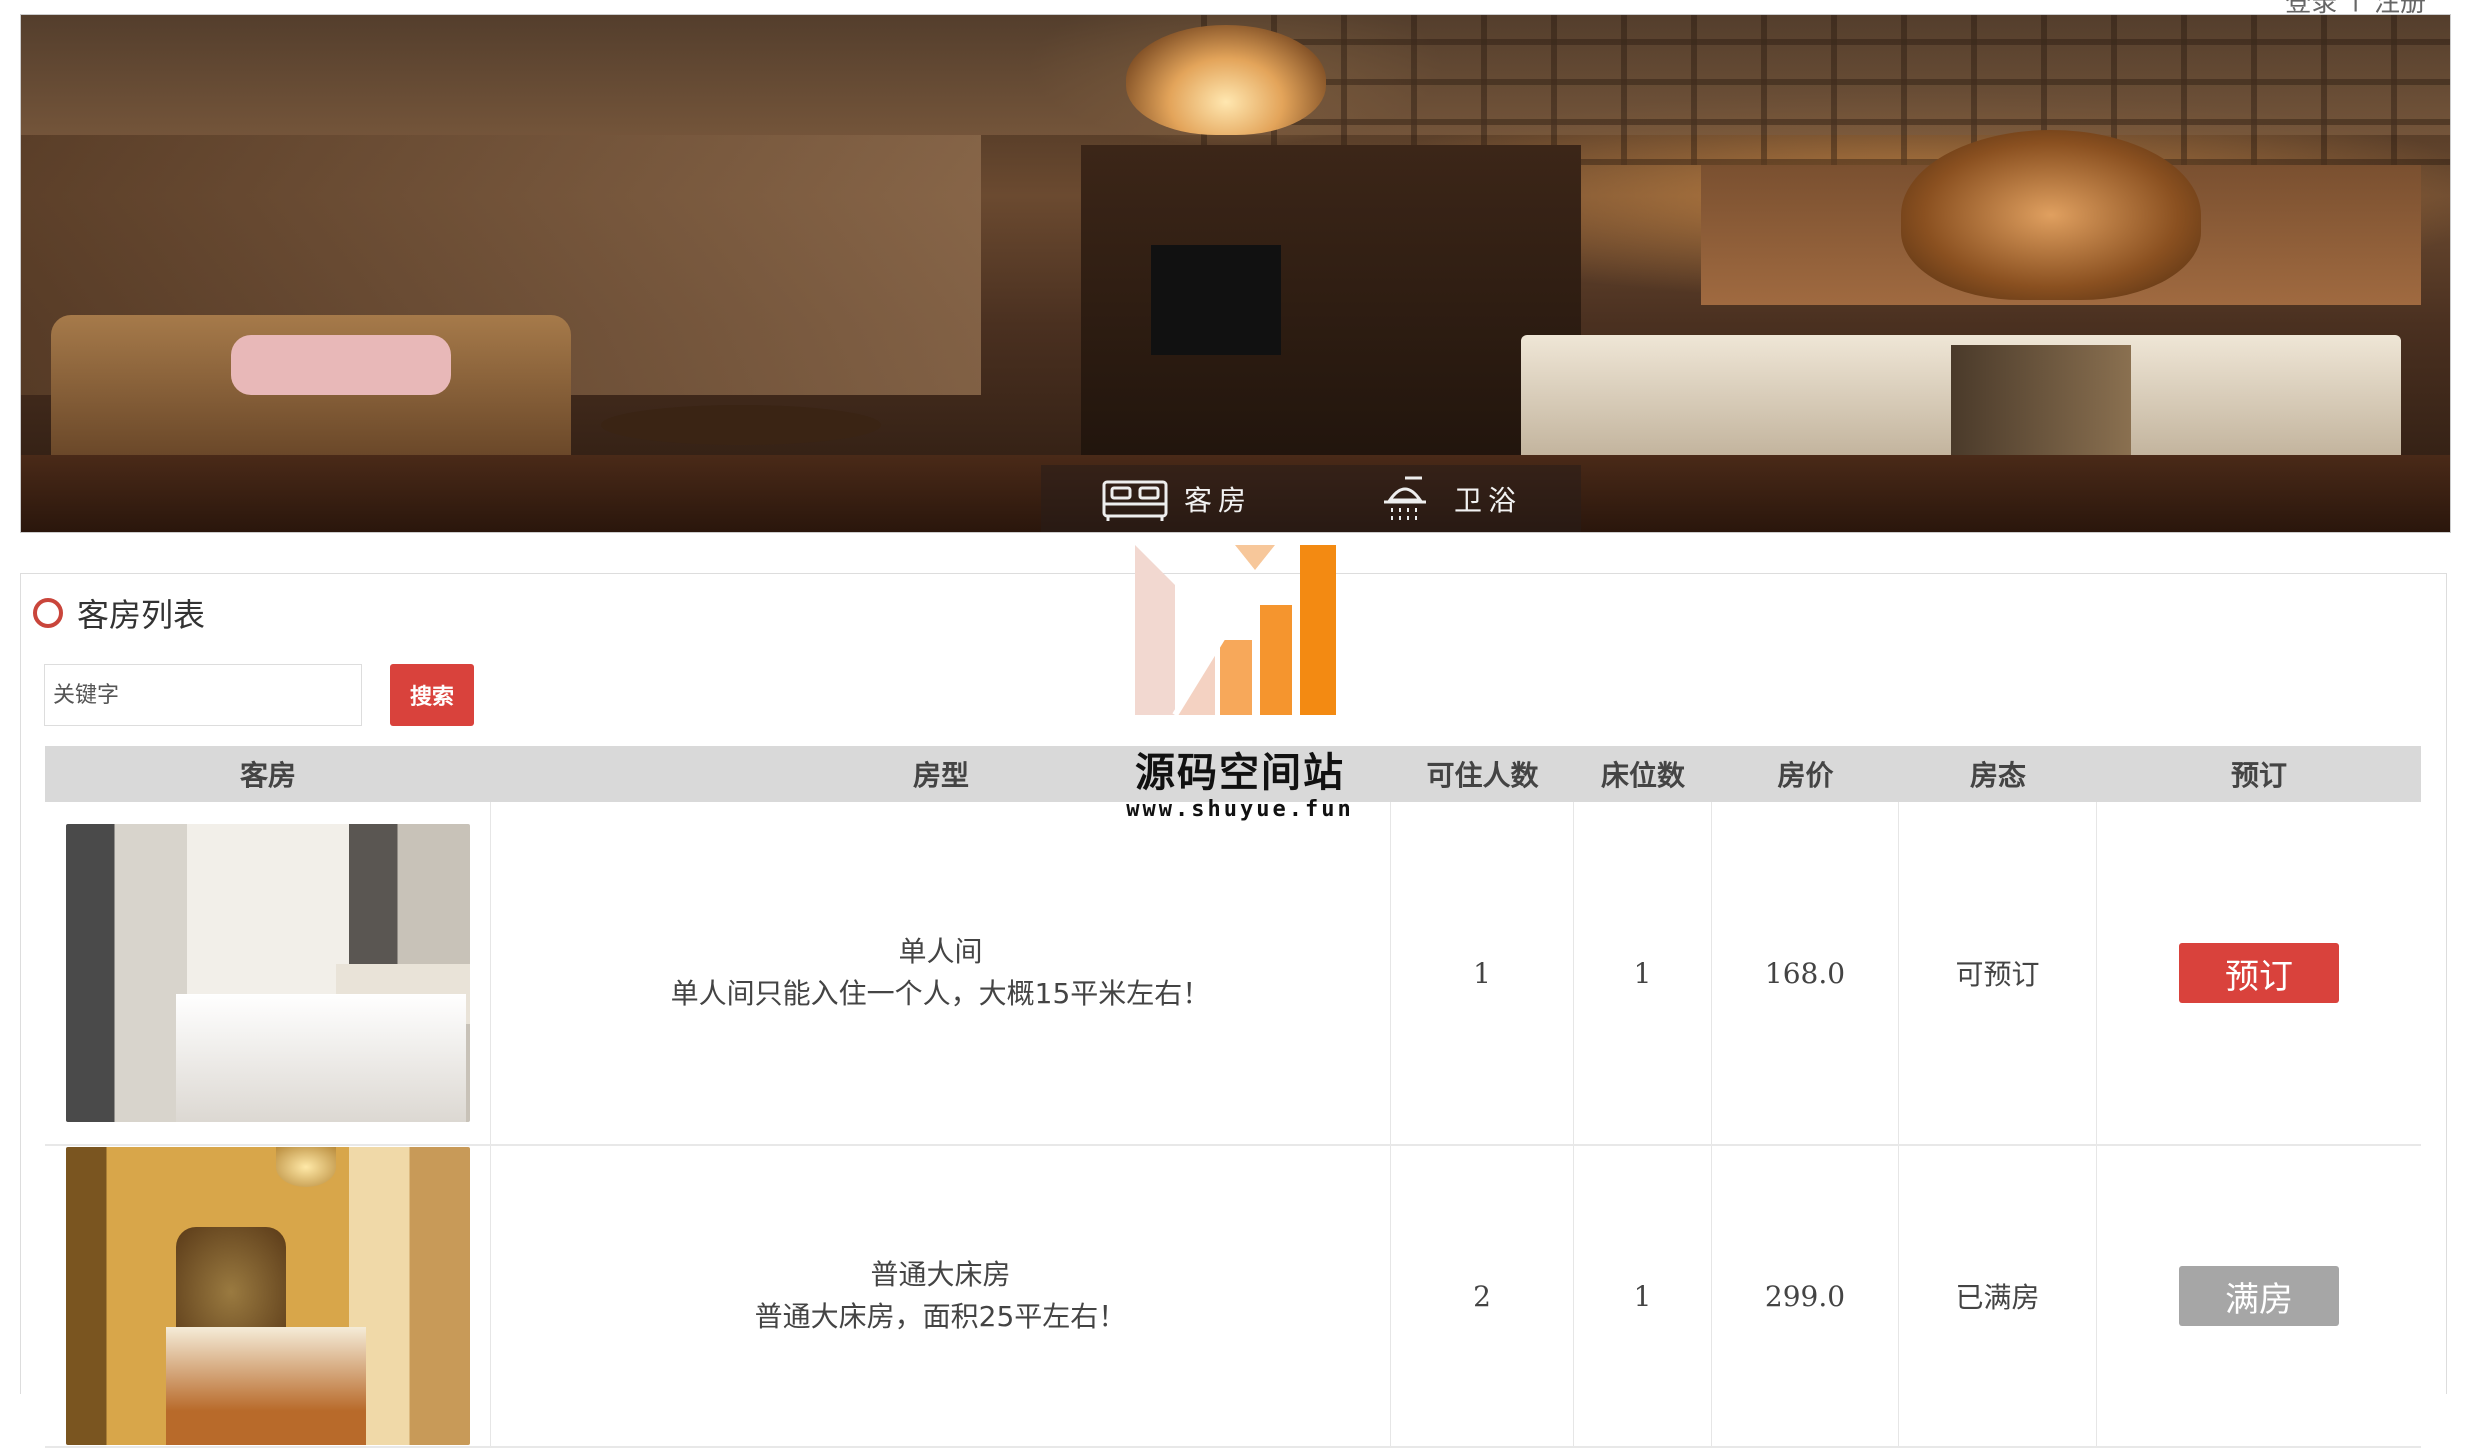  What do you see at coordinates (1998, 1296) in the screenshot?
I see `room-status: 已满房` at bounding box center [1998, 1296].